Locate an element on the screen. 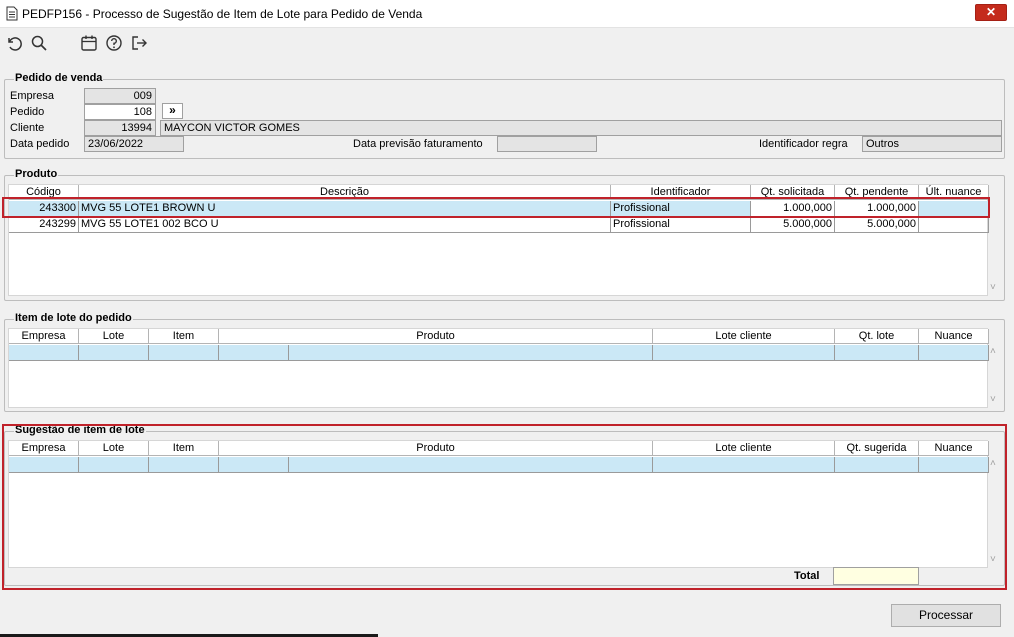 The height and width of the screenshot is (637, 1014). undo-icon is located at coordinates (14, 43).